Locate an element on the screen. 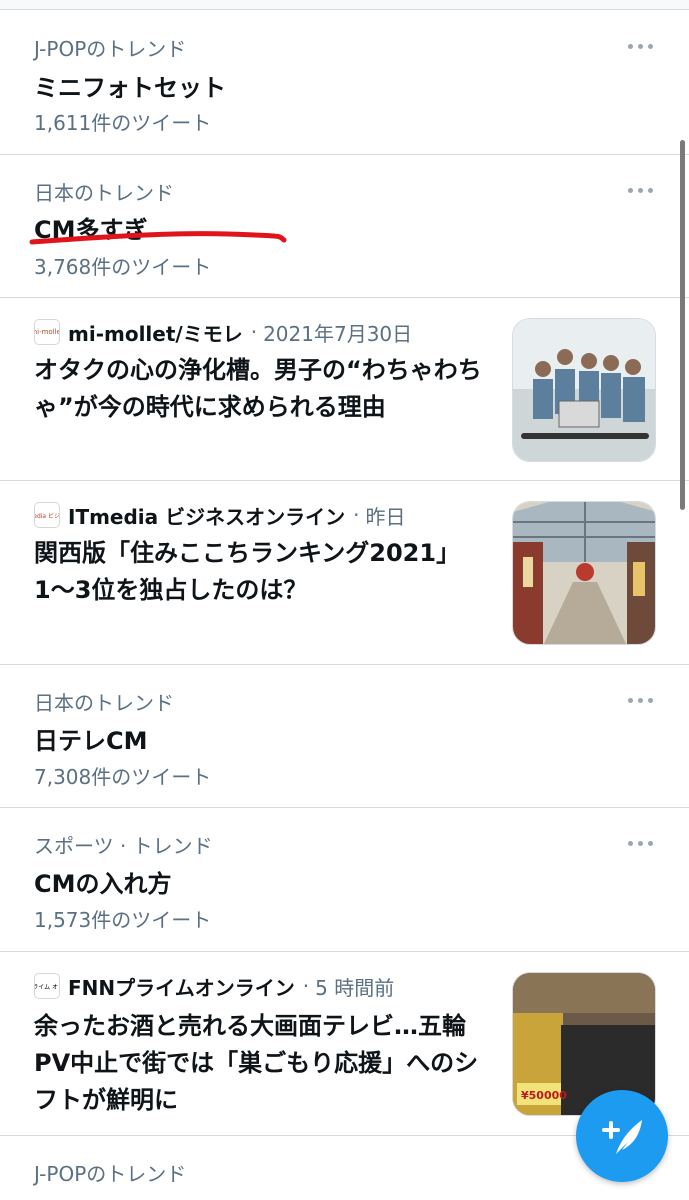  compose-button is located at coordinates (622, 1136).